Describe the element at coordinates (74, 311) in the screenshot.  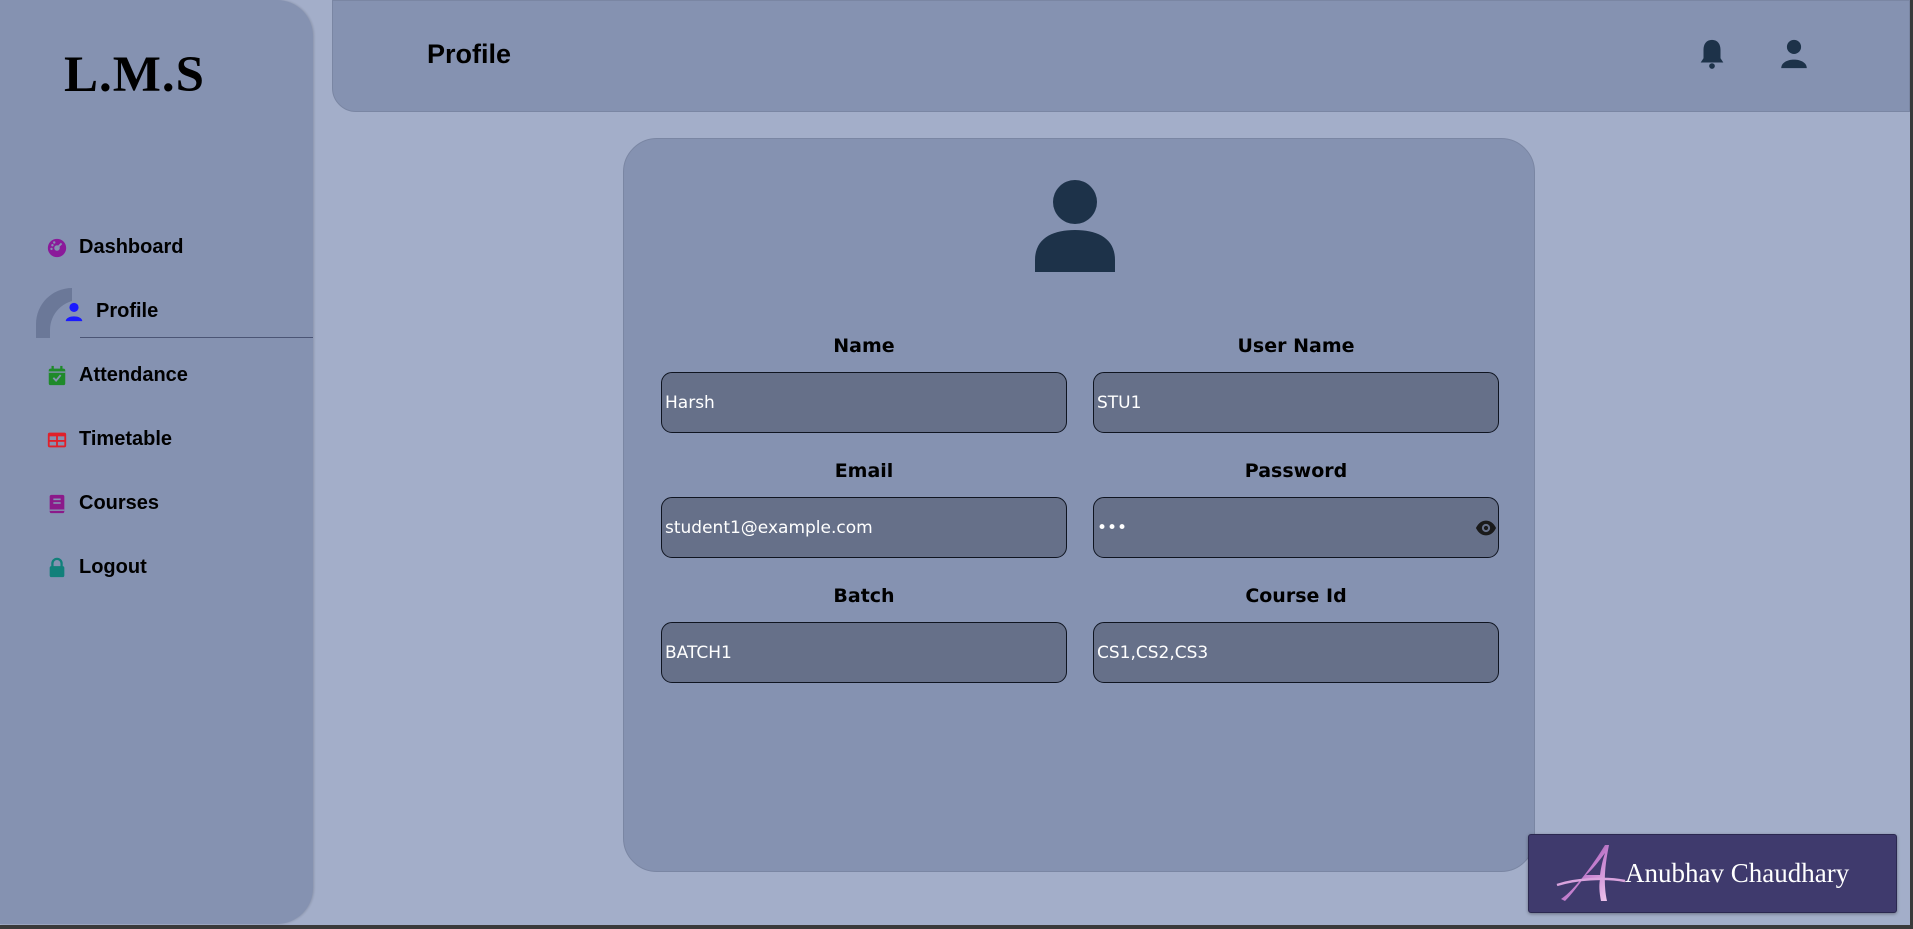
I see `user-icon` at that location.